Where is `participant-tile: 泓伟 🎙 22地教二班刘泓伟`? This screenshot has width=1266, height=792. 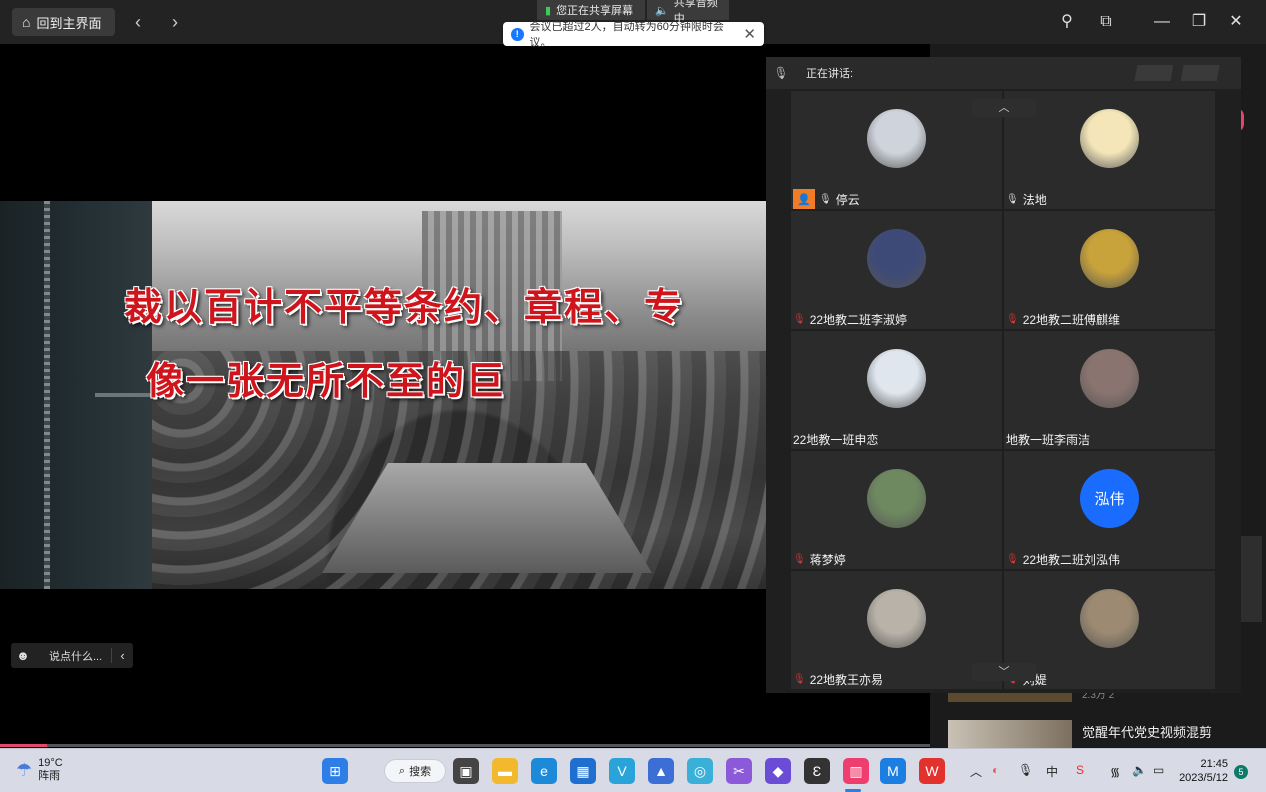 participant-tile: 泓伟 🎙 22地教二班刘泓伟 is located at coordinates (1109, 510).